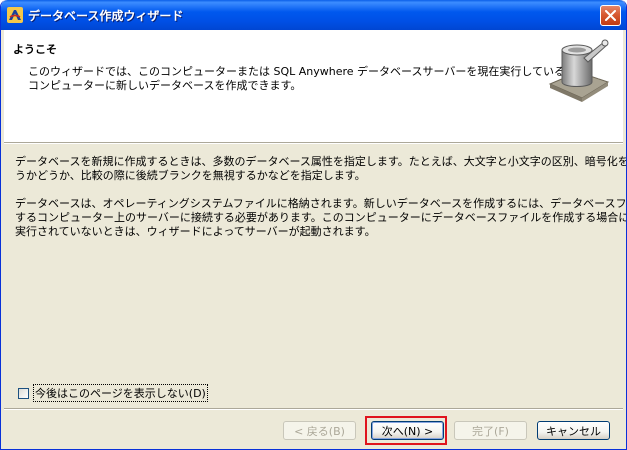 This screenshot has height=450, width=627. What do you see at coordinates (313, 143) in the screenshot?
I see `header-divider` at bounding box center [313, 143].